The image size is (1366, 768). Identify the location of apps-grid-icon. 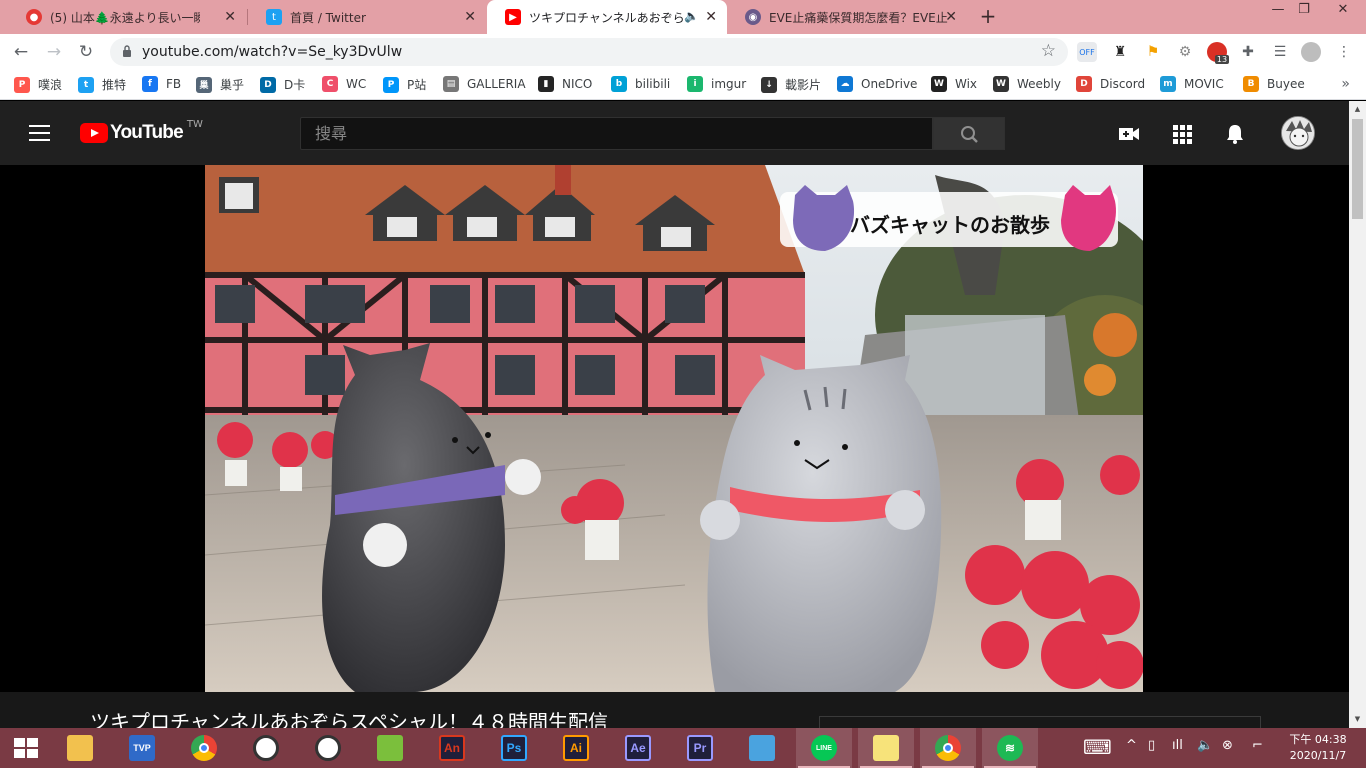
(1182, 134).